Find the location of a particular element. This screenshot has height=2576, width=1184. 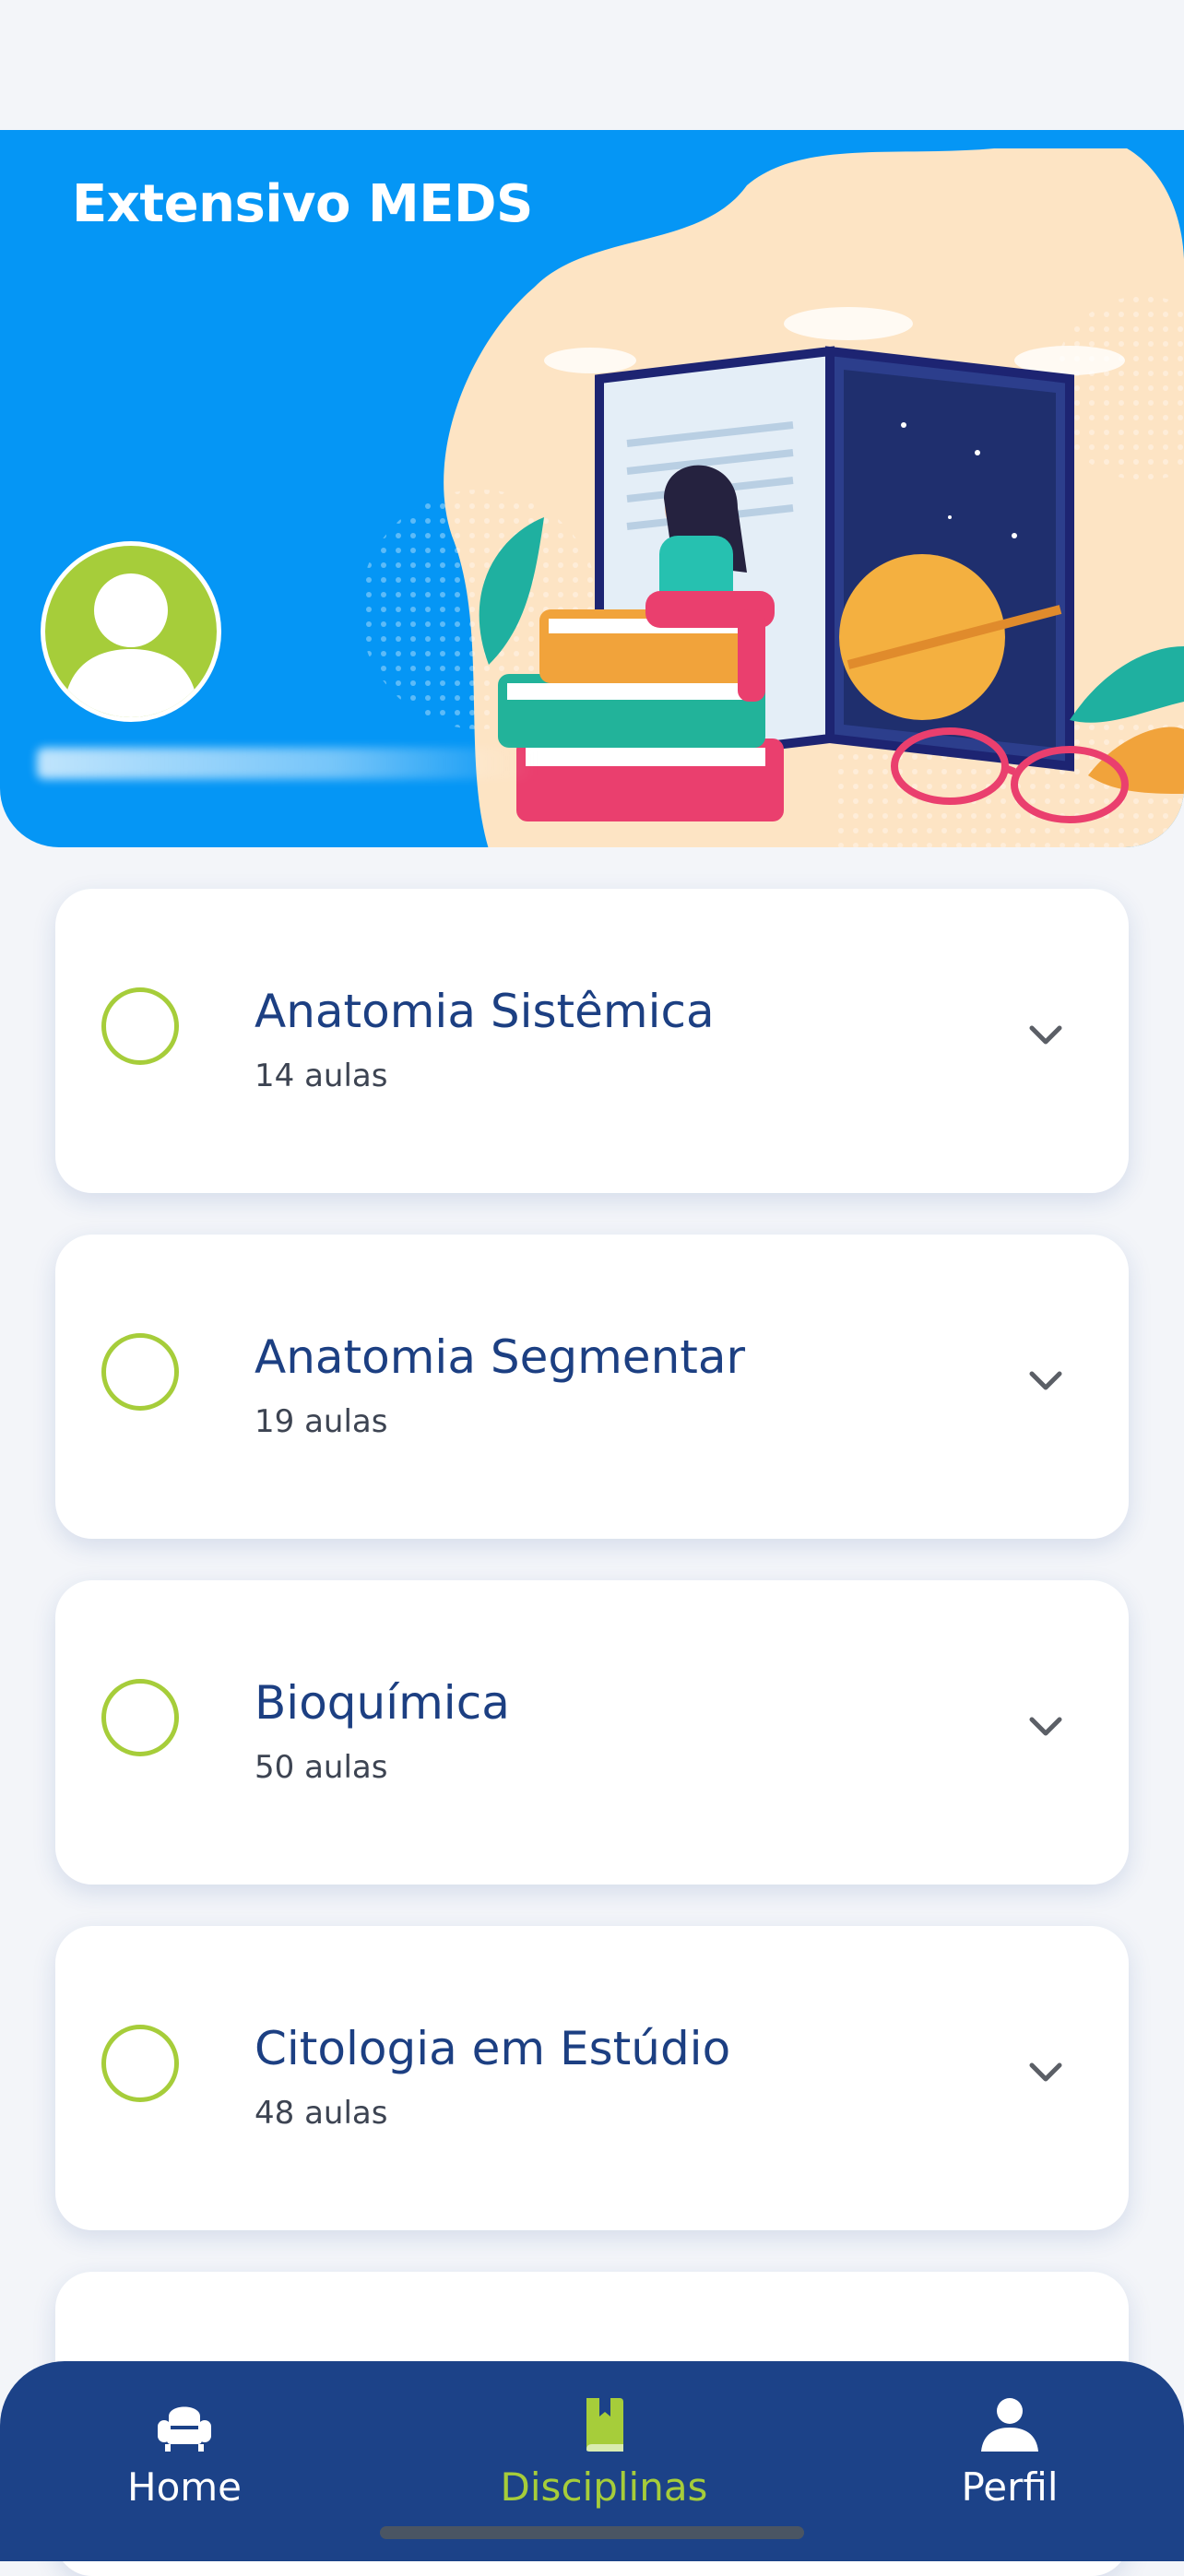

discipline-title: Citologia em Estúdio is located at coordinates (493, 2048).